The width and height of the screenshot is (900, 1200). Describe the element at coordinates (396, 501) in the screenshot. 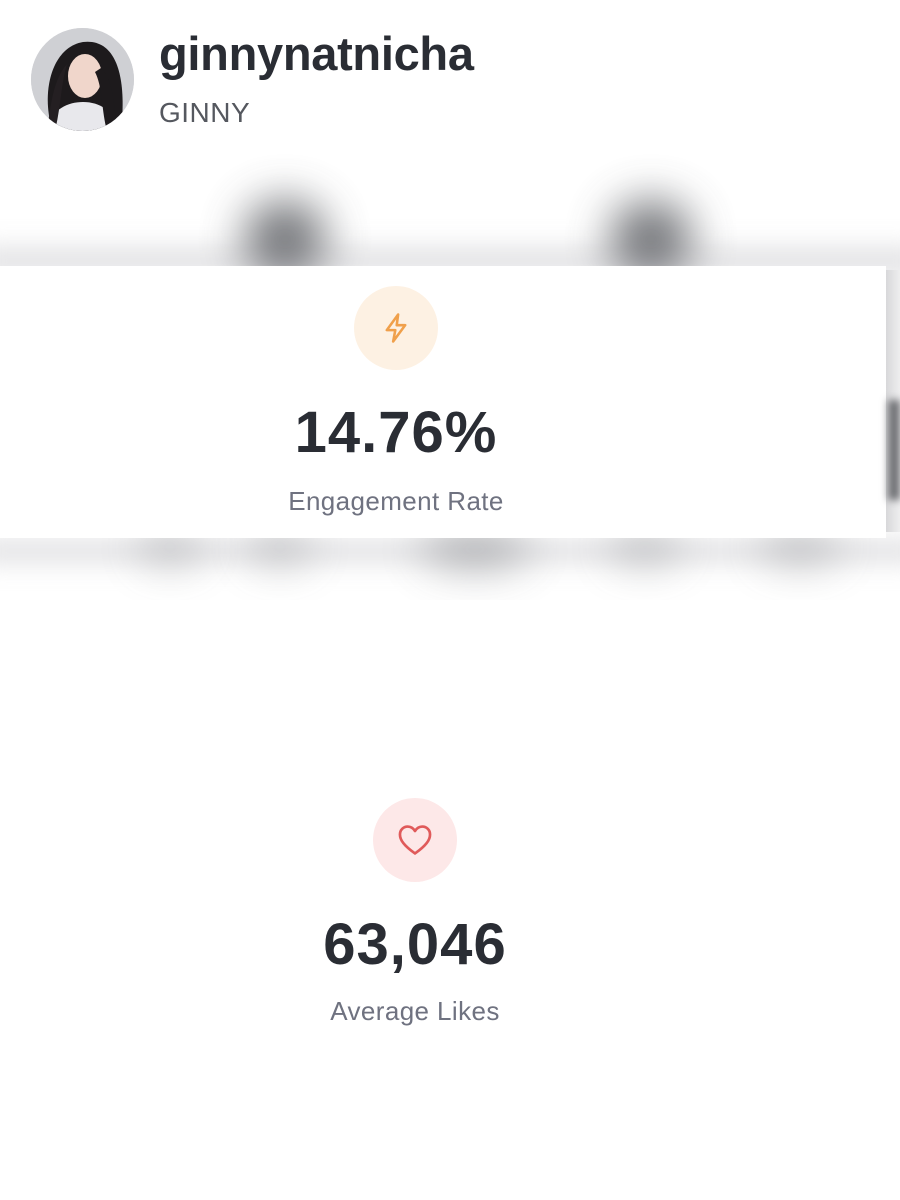

I see `engagement-rate-label: Engagement Rate` at that location.